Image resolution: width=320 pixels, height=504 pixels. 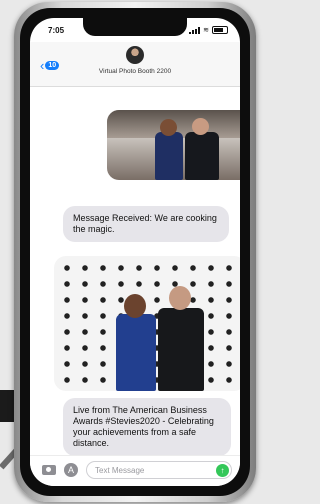 I want to click on app-store-icon: A, so click(x=71, y=470).